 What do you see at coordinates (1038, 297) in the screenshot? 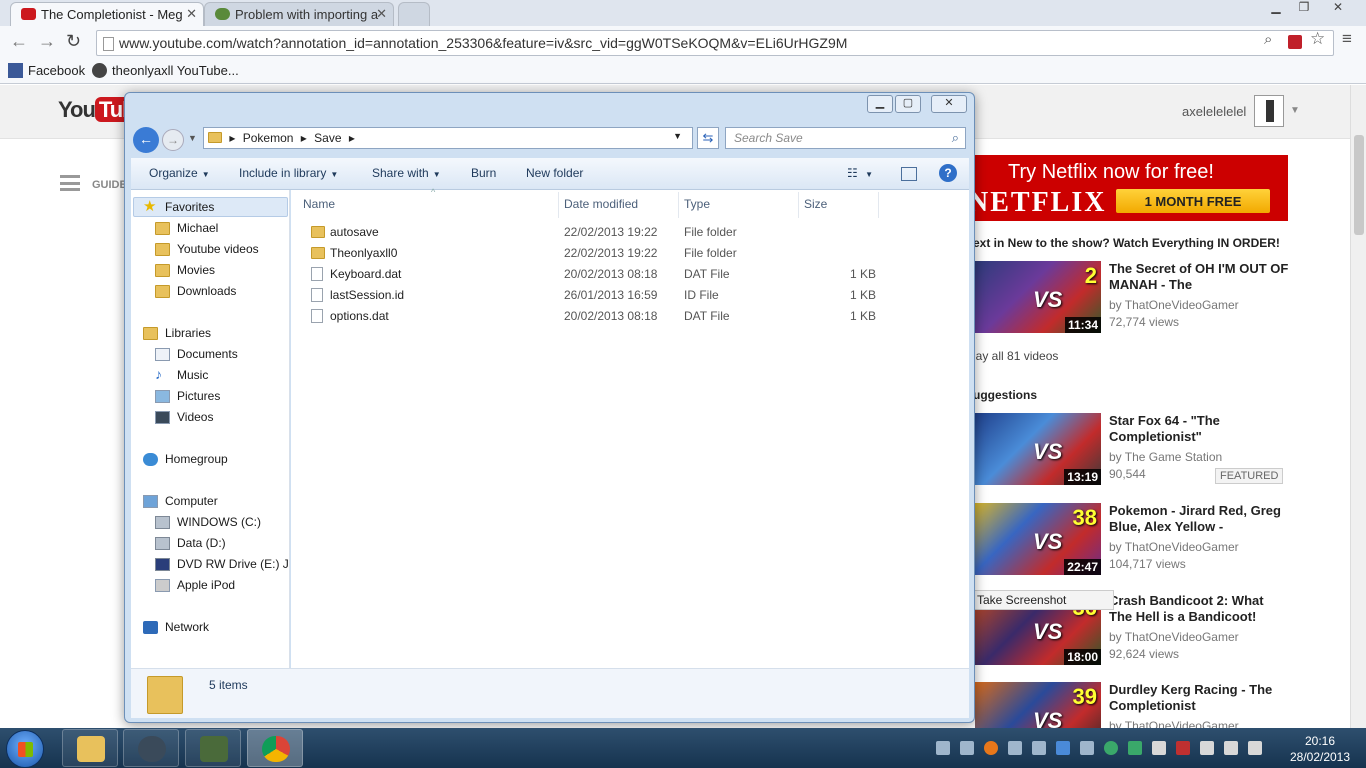
I see `video-thumbnail: 2 VS 11:34` at bounding box center [1038, 297].